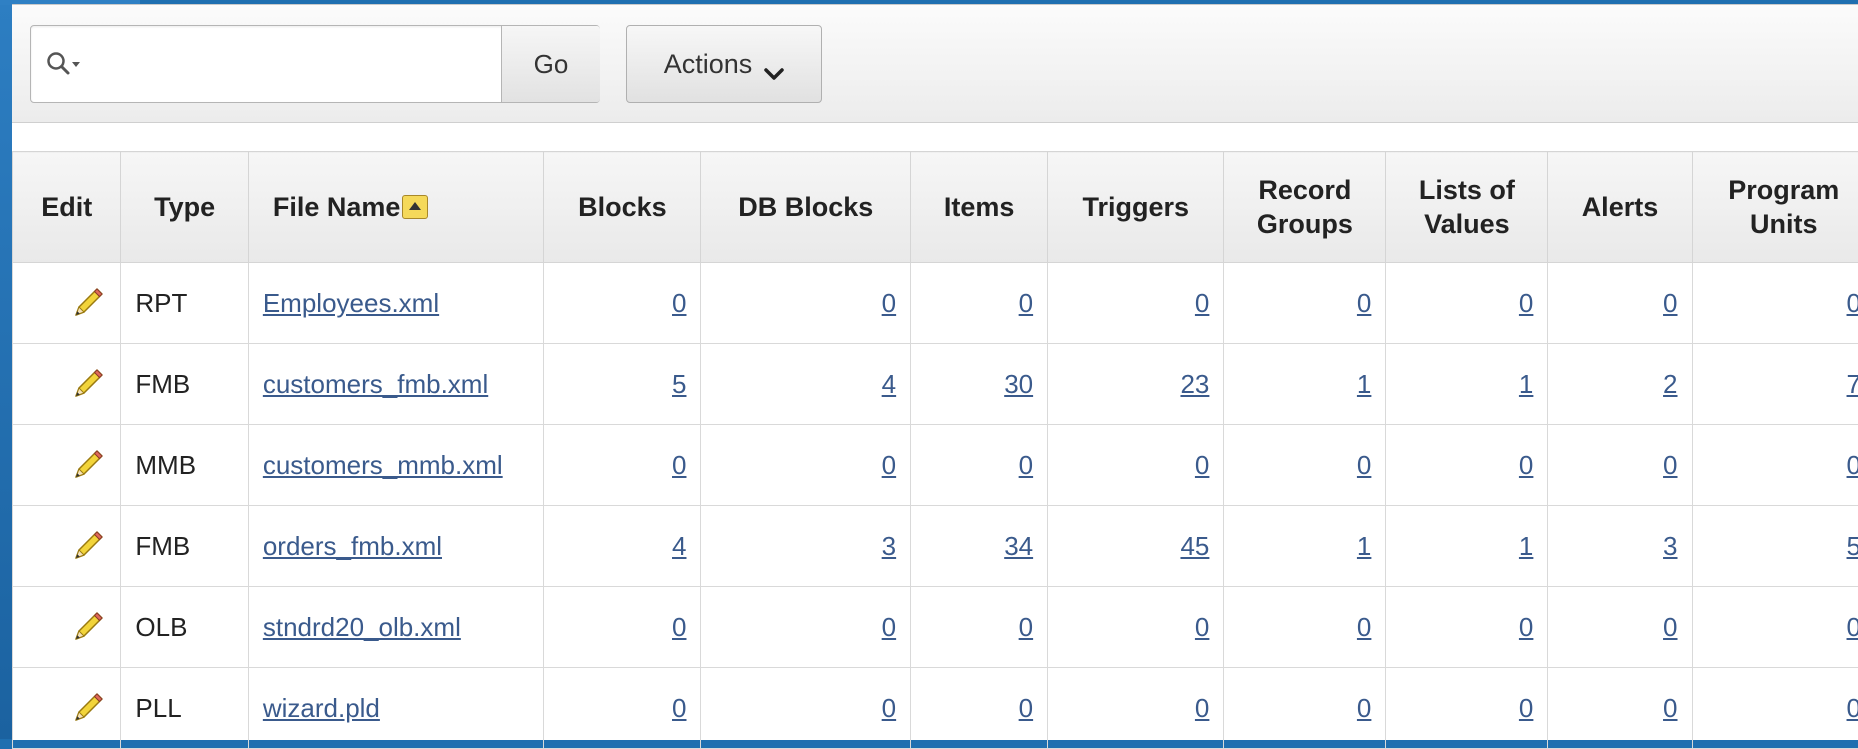 The height and width of the screenshot is (749, 1858). Describe the element at coordinates (806, 627) in the screenshot. I see `db-blocks-cell: 0` at that location.